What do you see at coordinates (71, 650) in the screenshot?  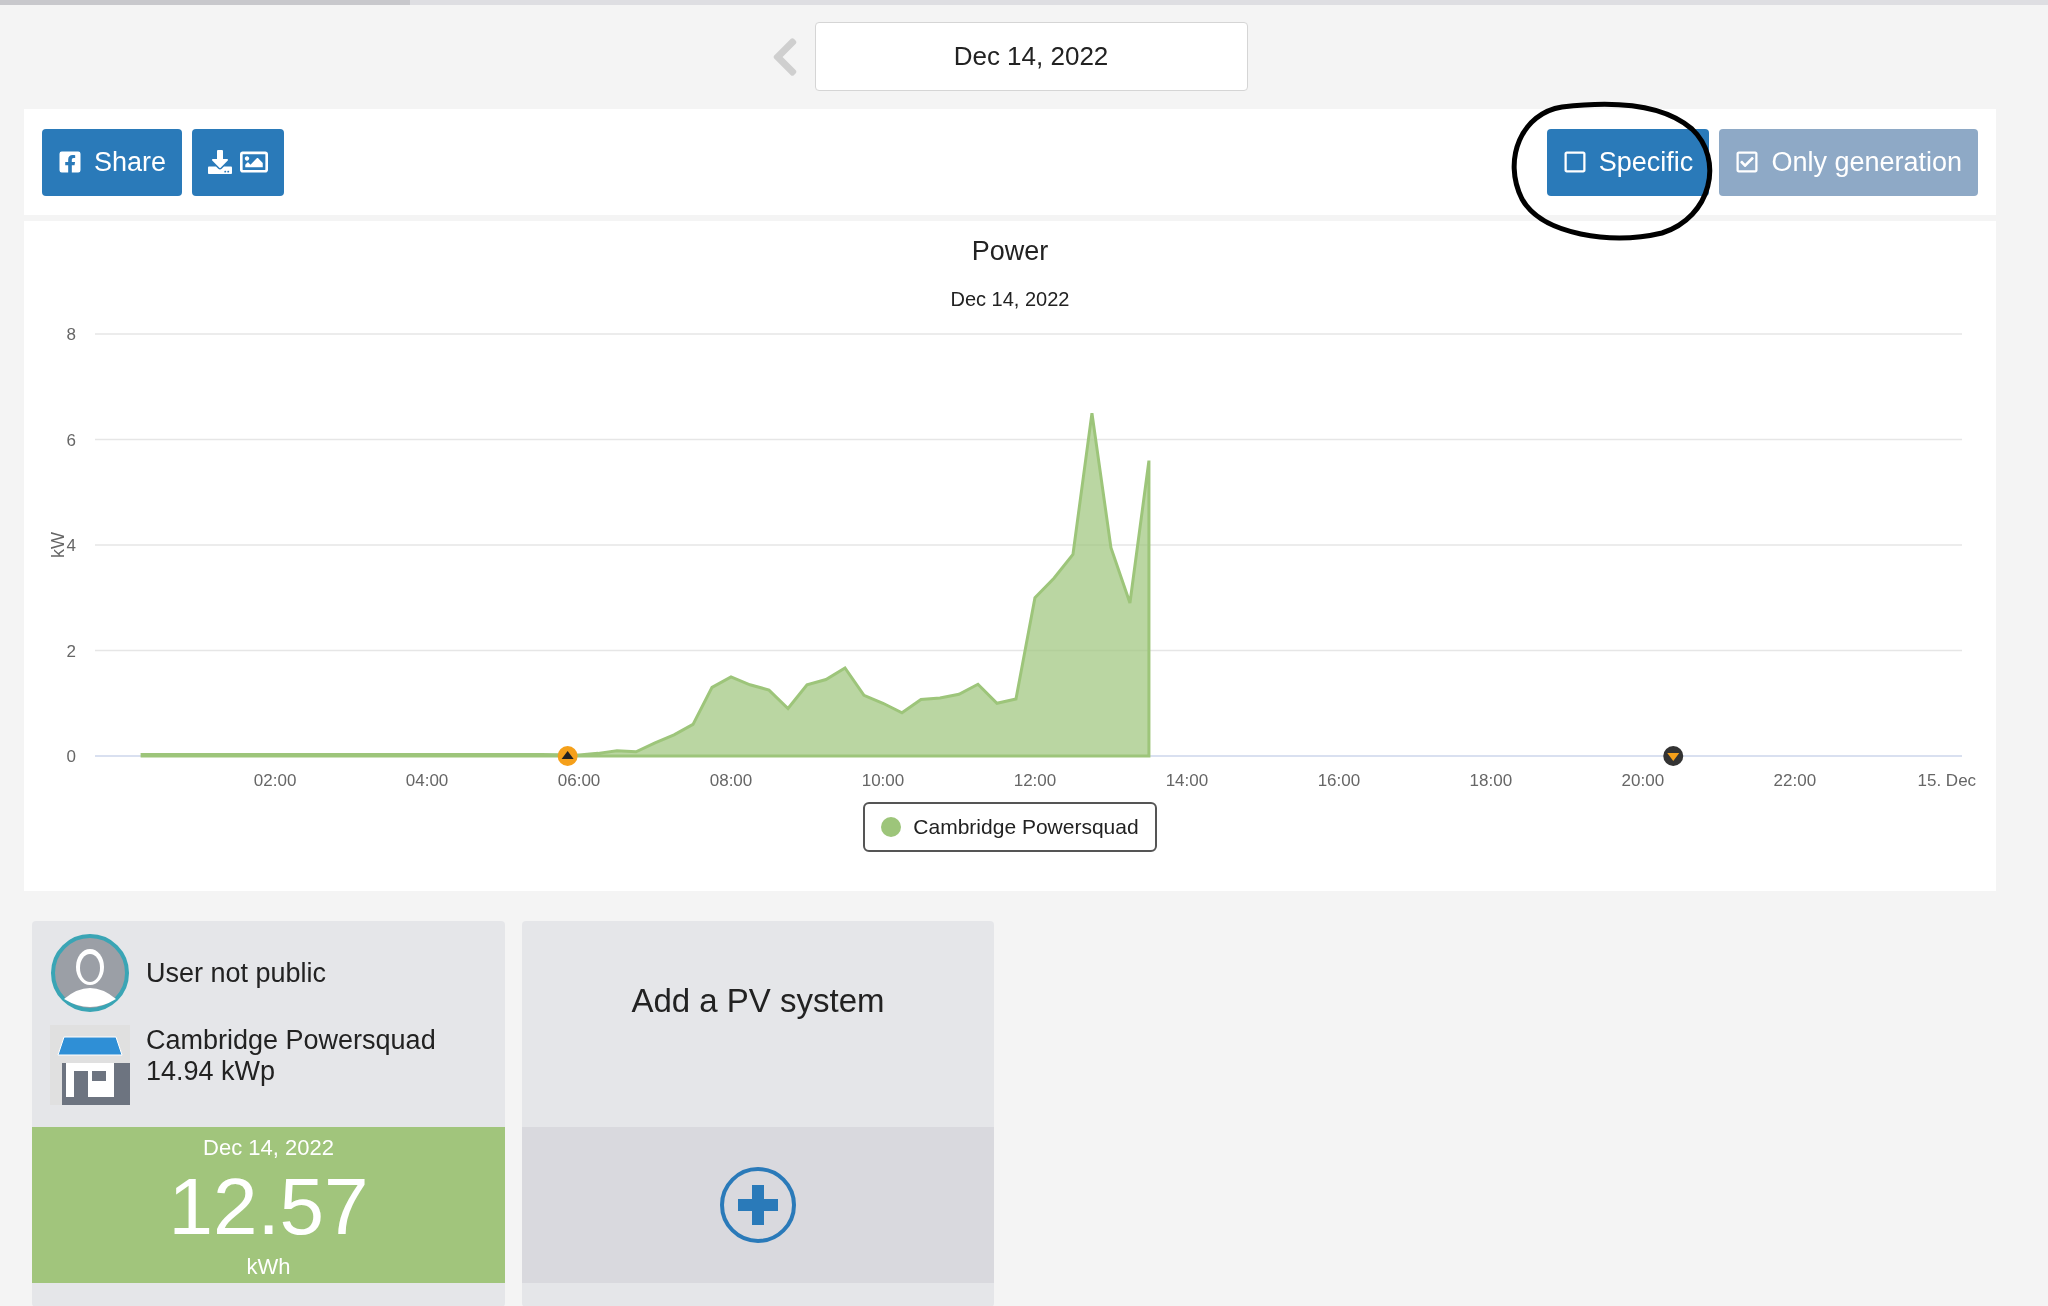 I see `y-axis-label: 2` at bounding box center [71, 650].